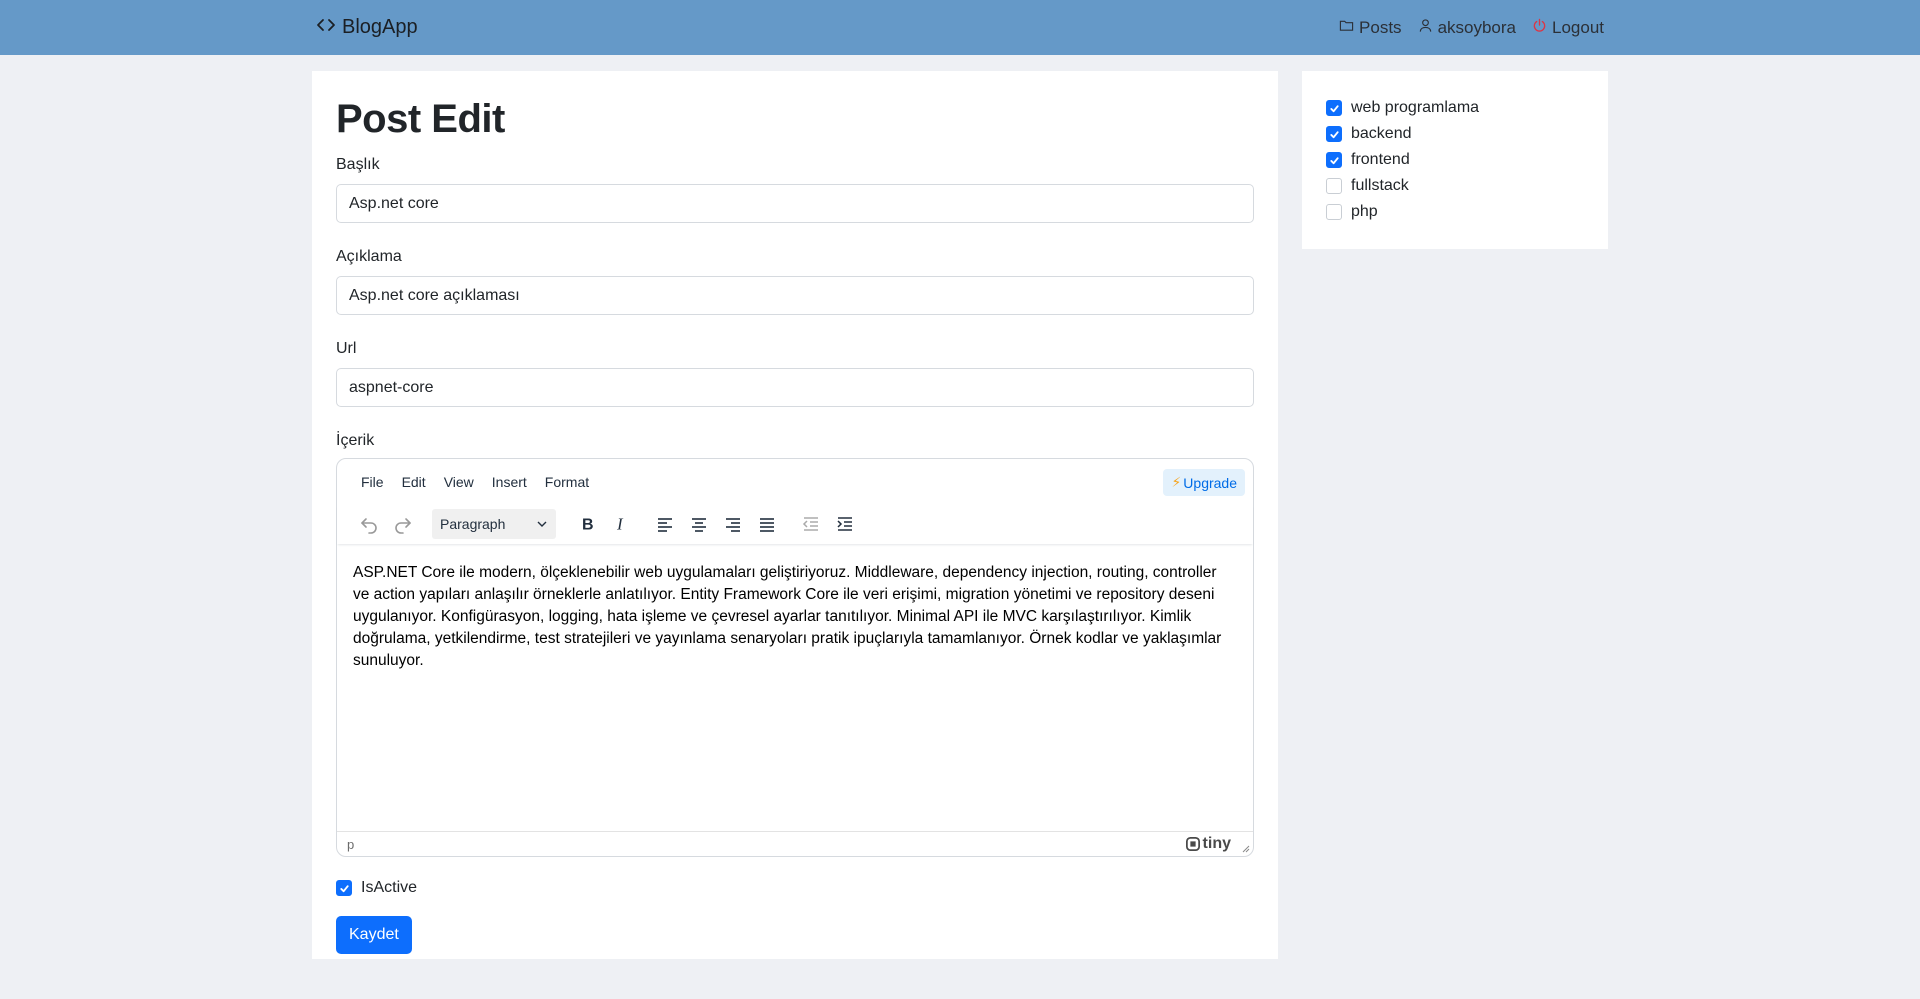  I want to click on align-justify-button, so click(767, 524).